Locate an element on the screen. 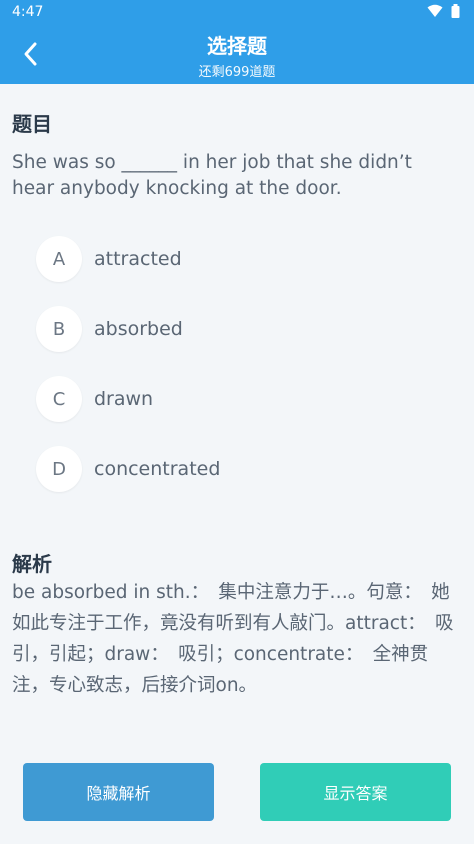 The image size is (474, 844). option-b: B absorbed is located at coordinates (236, 329).